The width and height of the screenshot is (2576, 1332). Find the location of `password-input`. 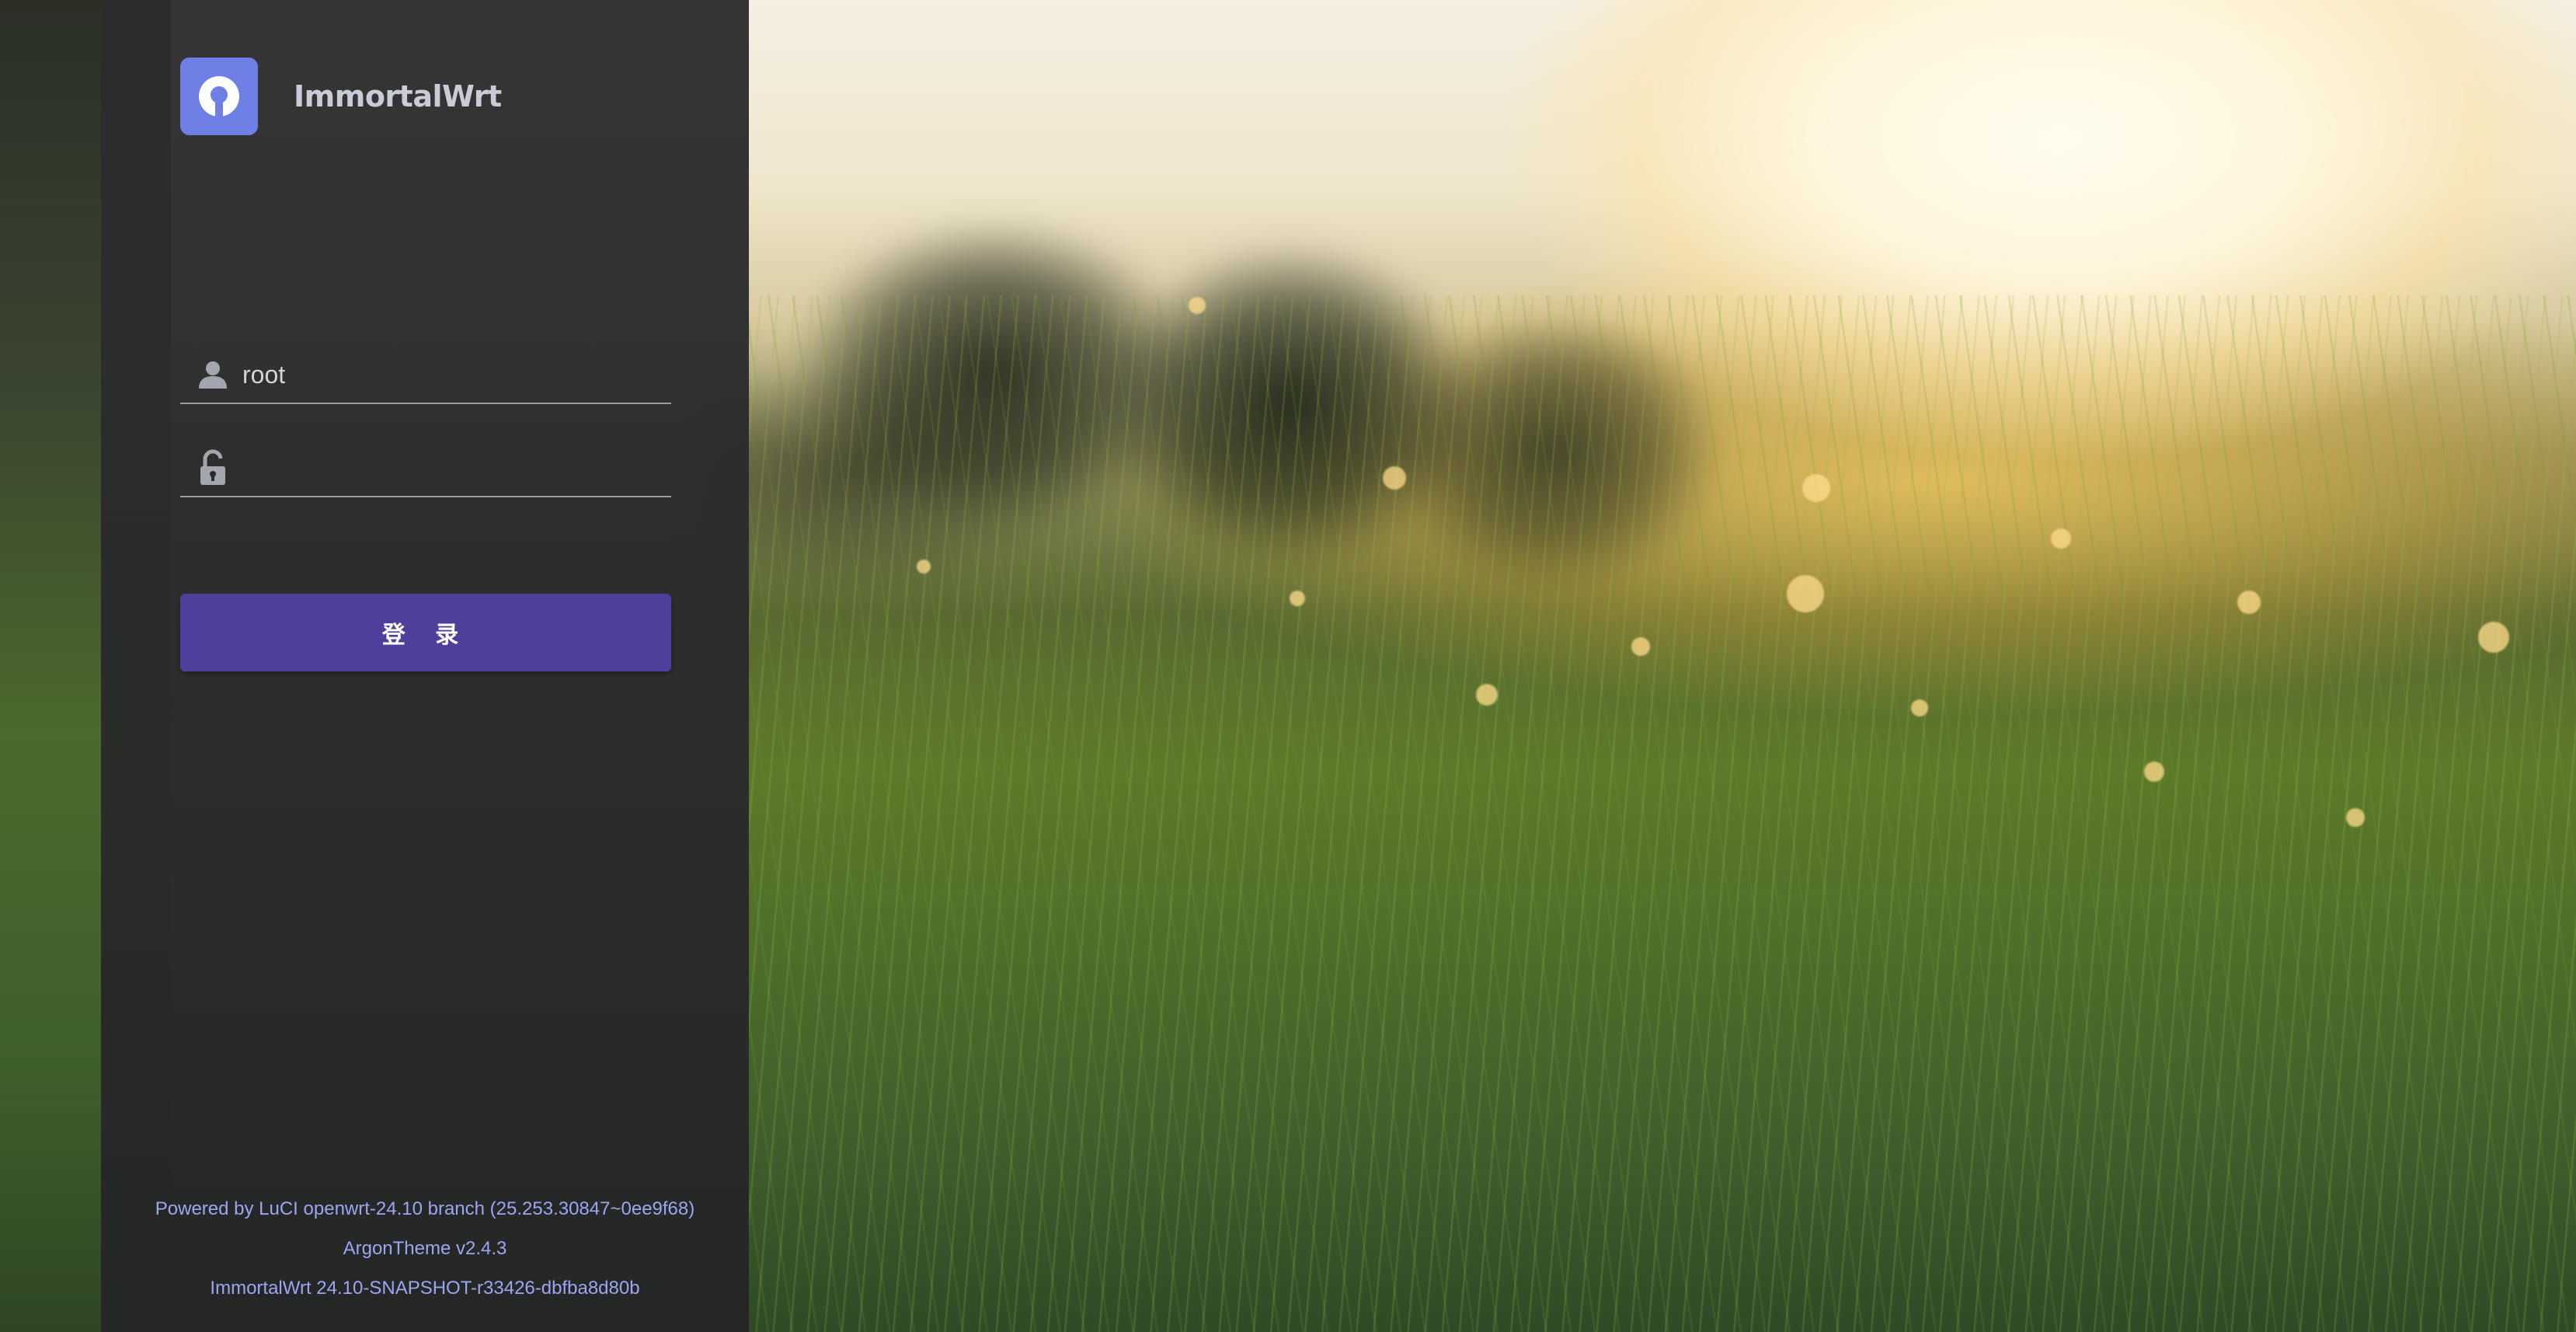

password-input is located at coordinates (456, 468).